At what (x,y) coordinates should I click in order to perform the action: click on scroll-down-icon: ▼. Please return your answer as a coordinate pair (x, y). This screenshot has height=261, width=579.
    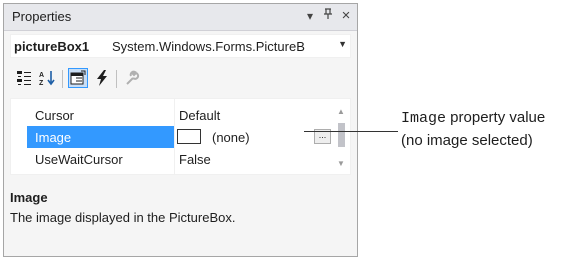
    Looking at the image, I should click on (341, 163).